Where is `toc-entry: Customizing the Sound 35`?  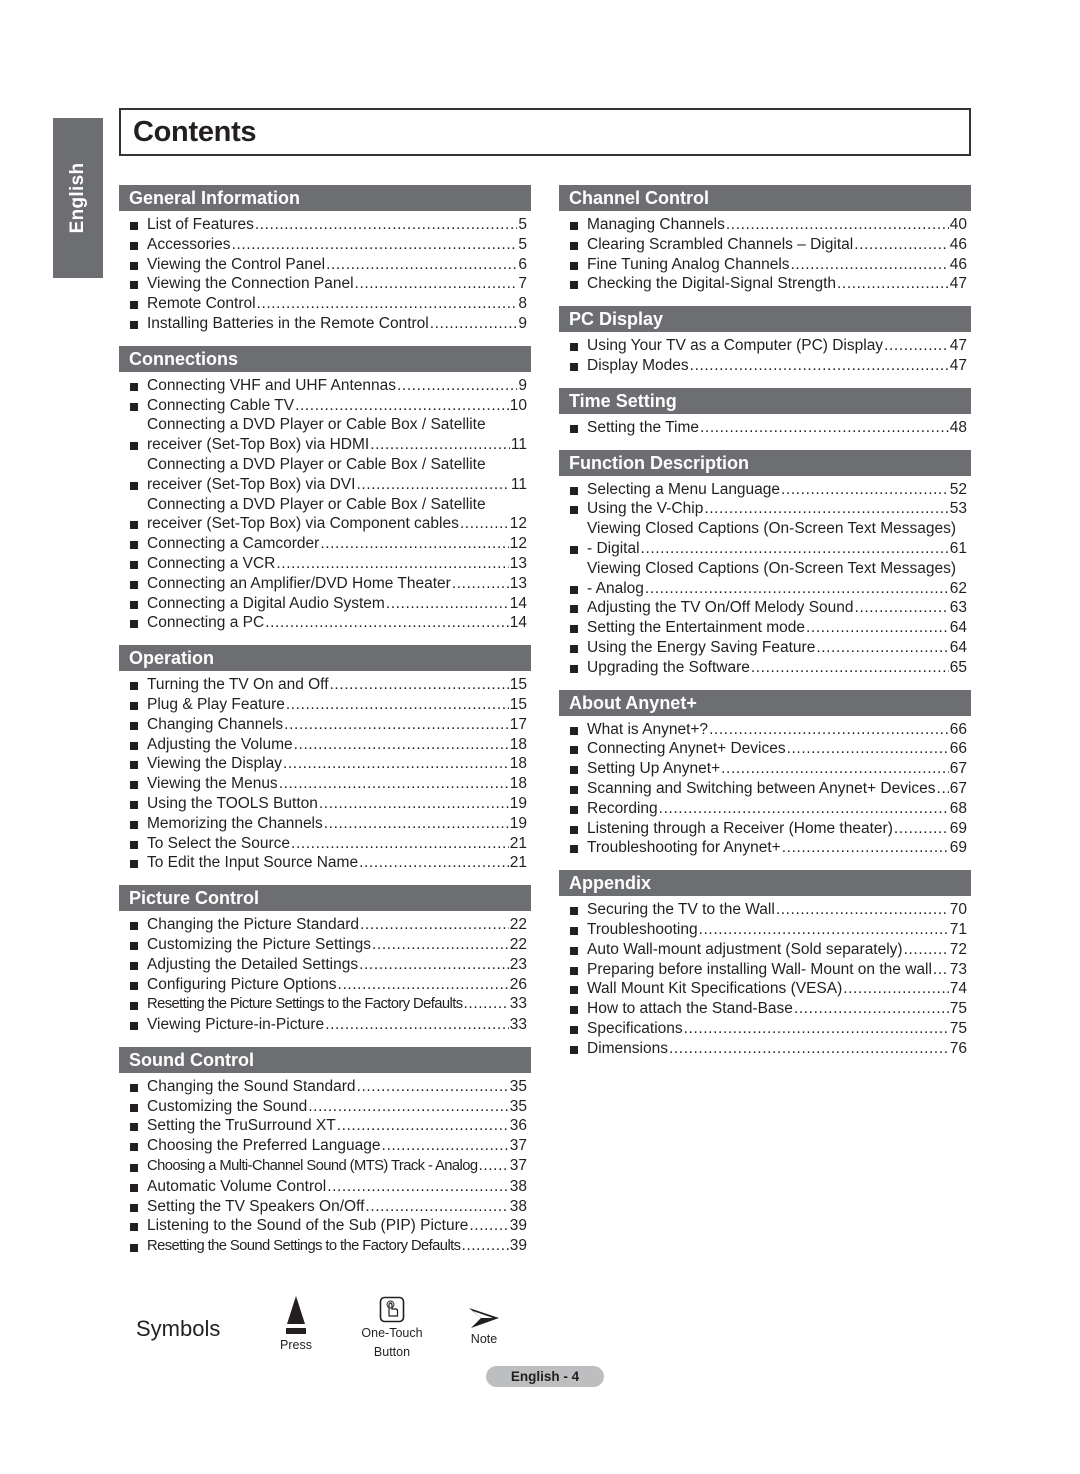 toc-entry: Customizing the Sound 35 is located at coordinates (325, 1107).